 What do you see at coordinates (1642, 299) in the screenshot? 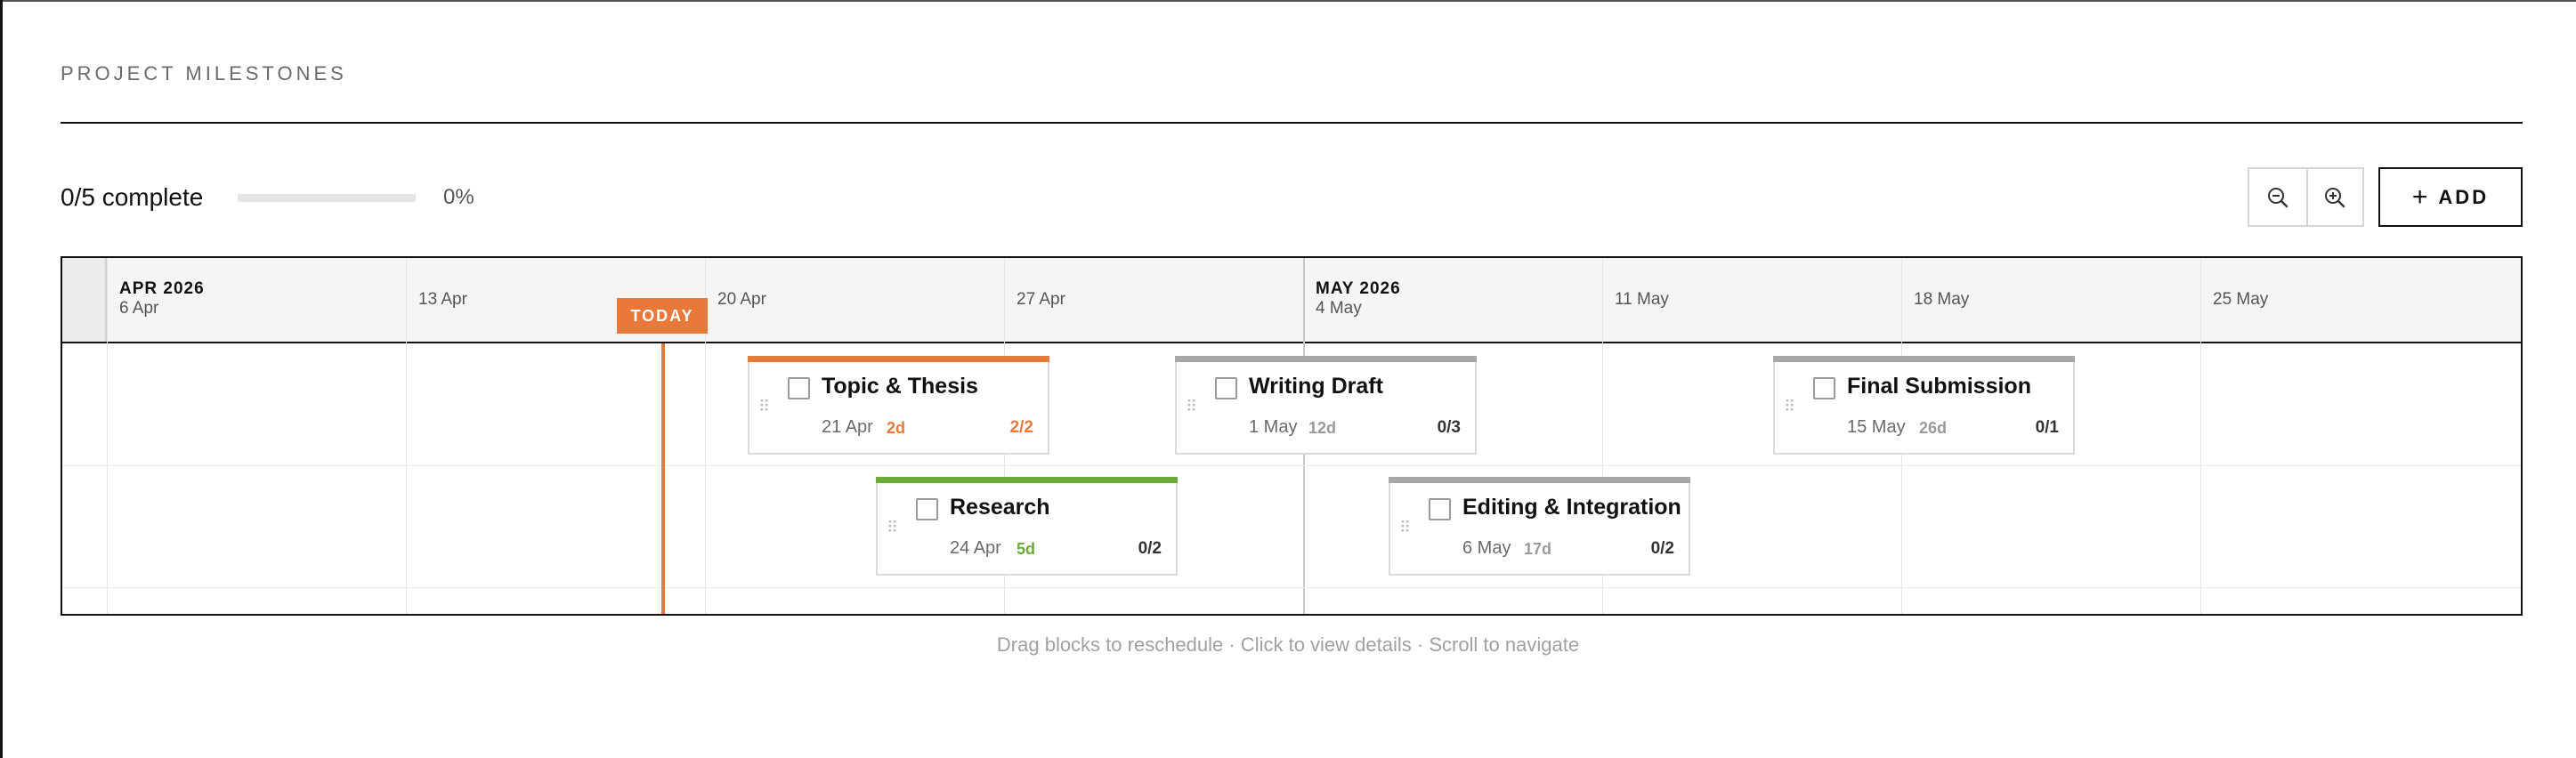
I see `week-label: 11 May` at bounding box center [1642, 299].